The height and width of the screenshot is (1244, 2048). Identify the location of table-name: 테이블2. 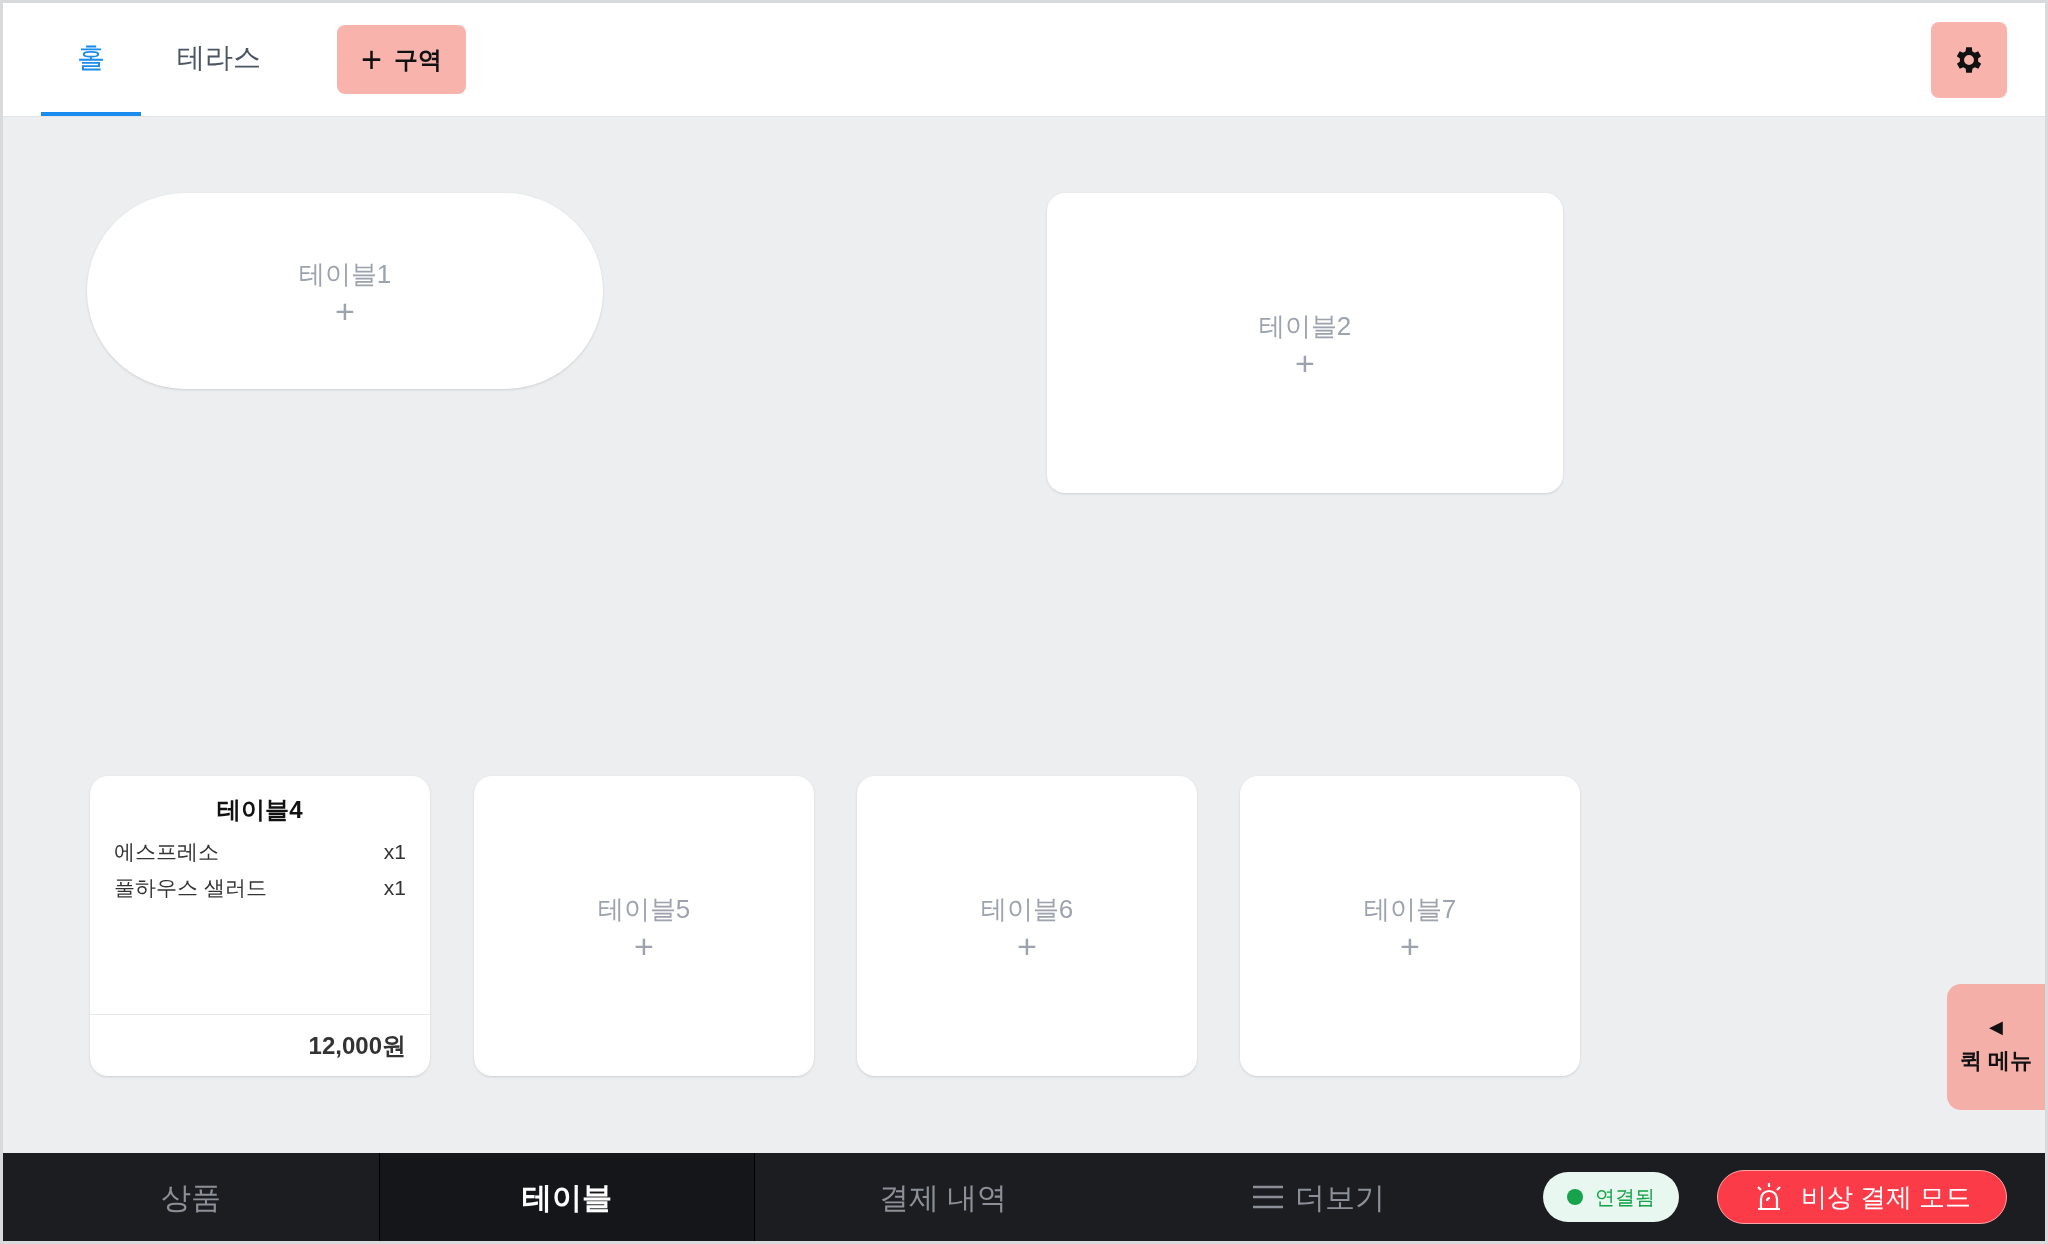
(1305, 326).